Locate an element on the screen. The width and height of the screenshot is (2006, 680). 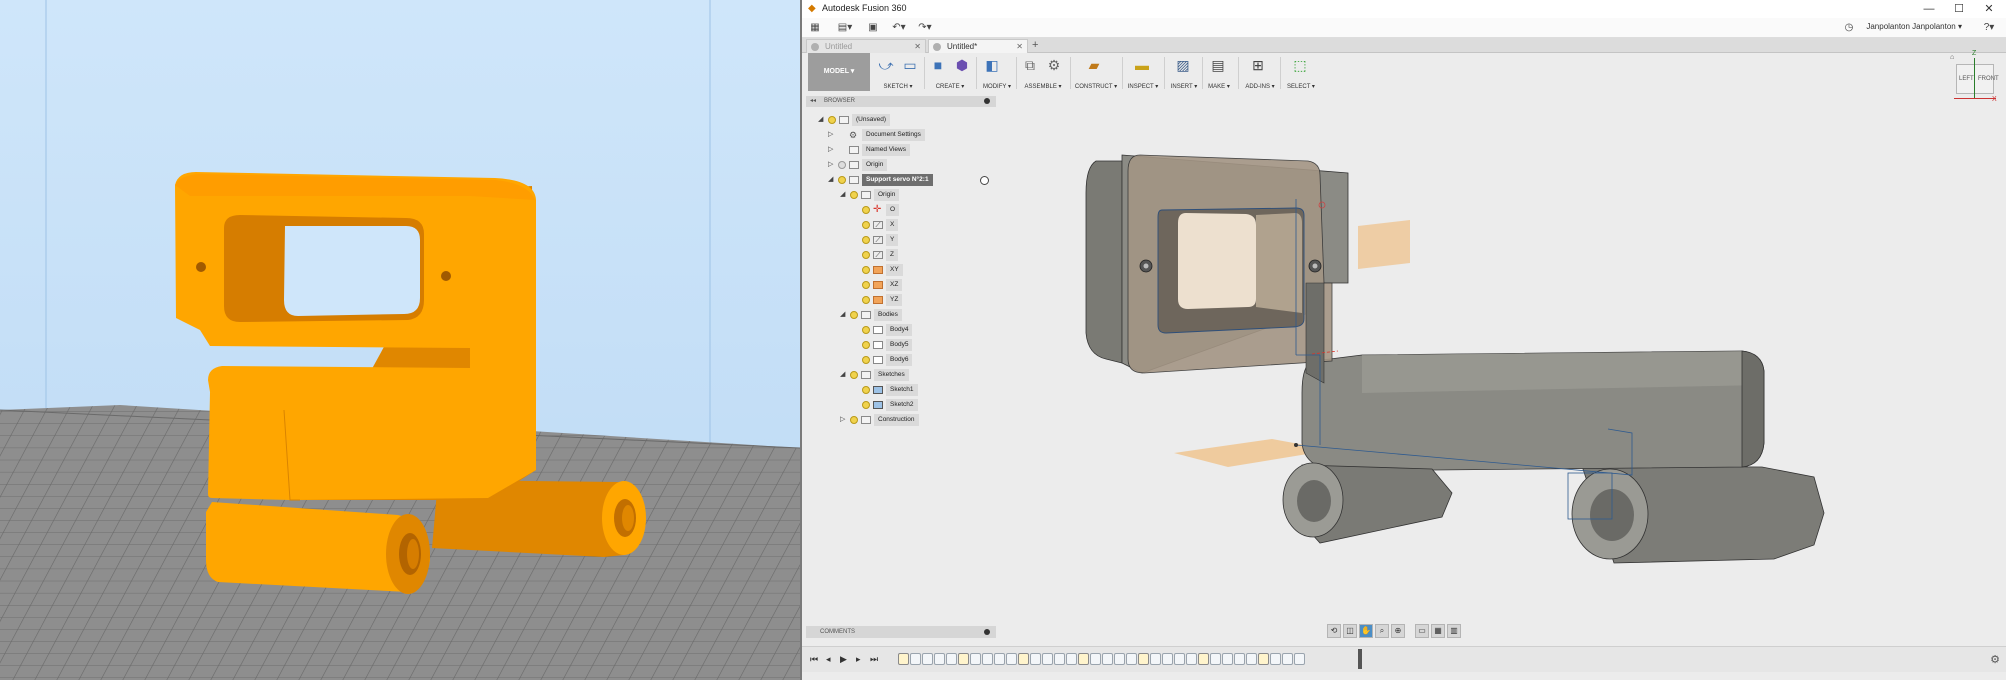
go-to-start-icon: ⏮ is located at coordinates (814, 659).